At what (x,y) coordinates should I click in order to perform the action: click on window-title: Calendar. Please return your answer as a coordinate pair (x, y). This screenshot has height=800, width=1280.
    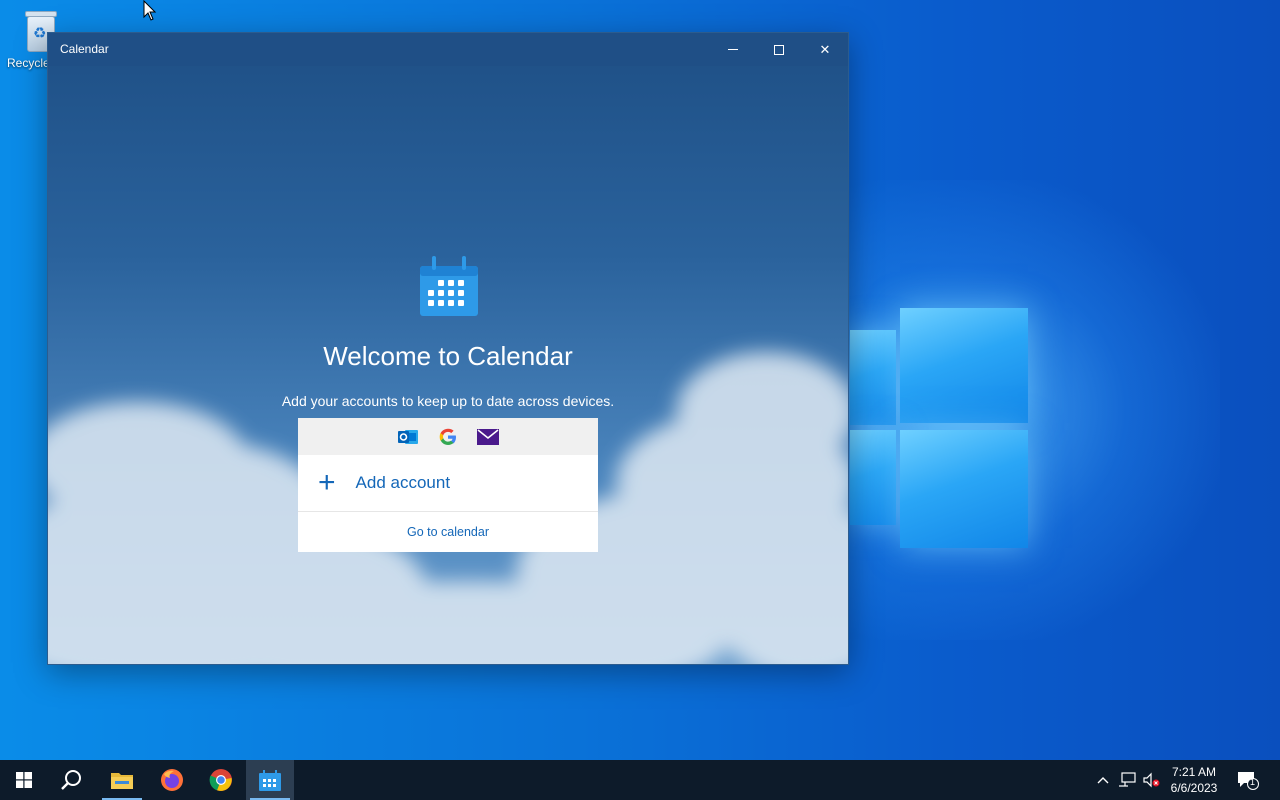
    Looking at the image, I should click on (84, 49).